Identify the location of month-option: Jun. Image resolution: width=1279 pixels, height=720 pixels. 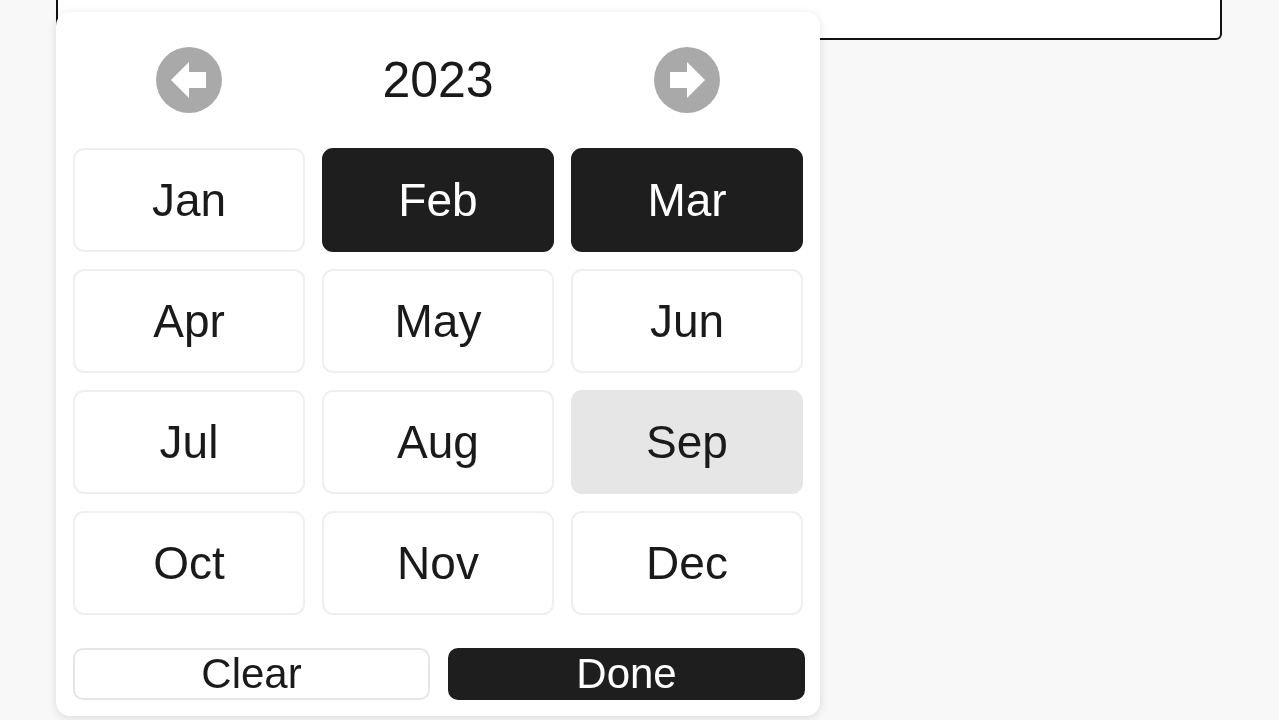
(687, 321).